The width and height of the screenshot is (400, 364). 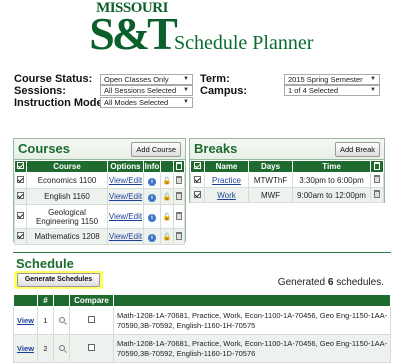 I want to click on logo: MISSOURI S&T, so click(x=132, y=31).